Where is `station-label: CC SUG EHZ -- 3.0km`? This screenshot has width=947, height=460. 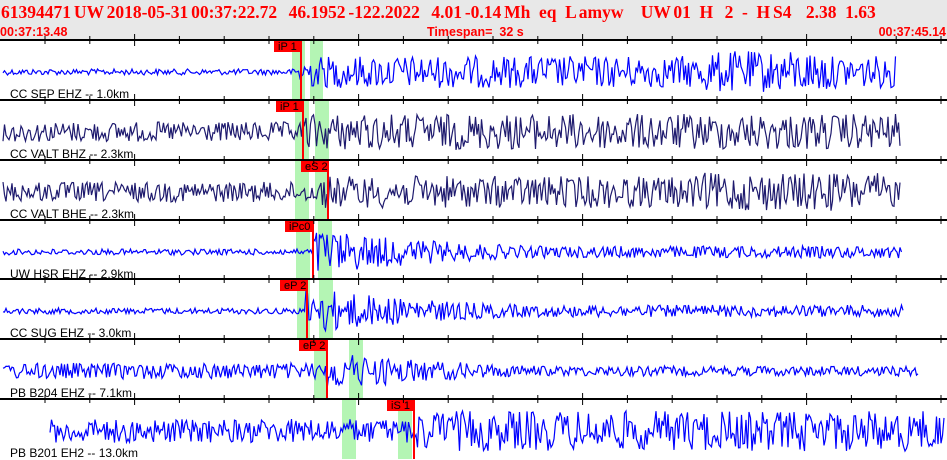
station-label: CC SUG EHZ -- 3.0km is located at coordinates (70, 333).